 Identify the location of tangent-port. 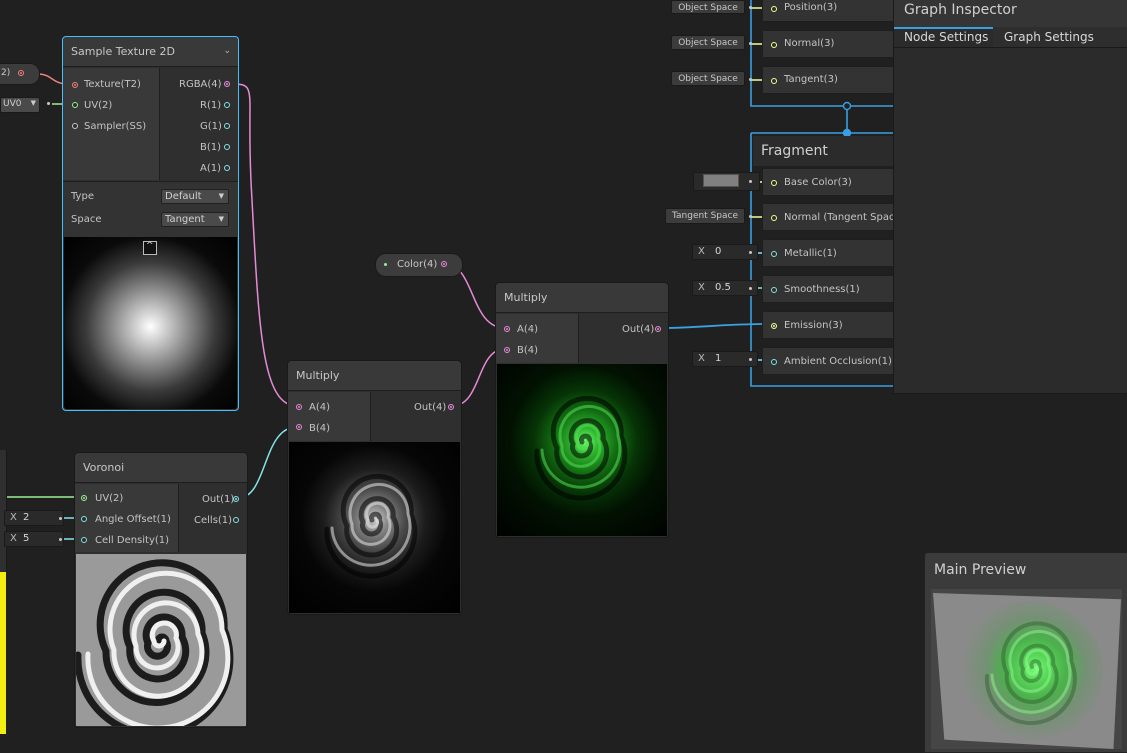
(774, 81).